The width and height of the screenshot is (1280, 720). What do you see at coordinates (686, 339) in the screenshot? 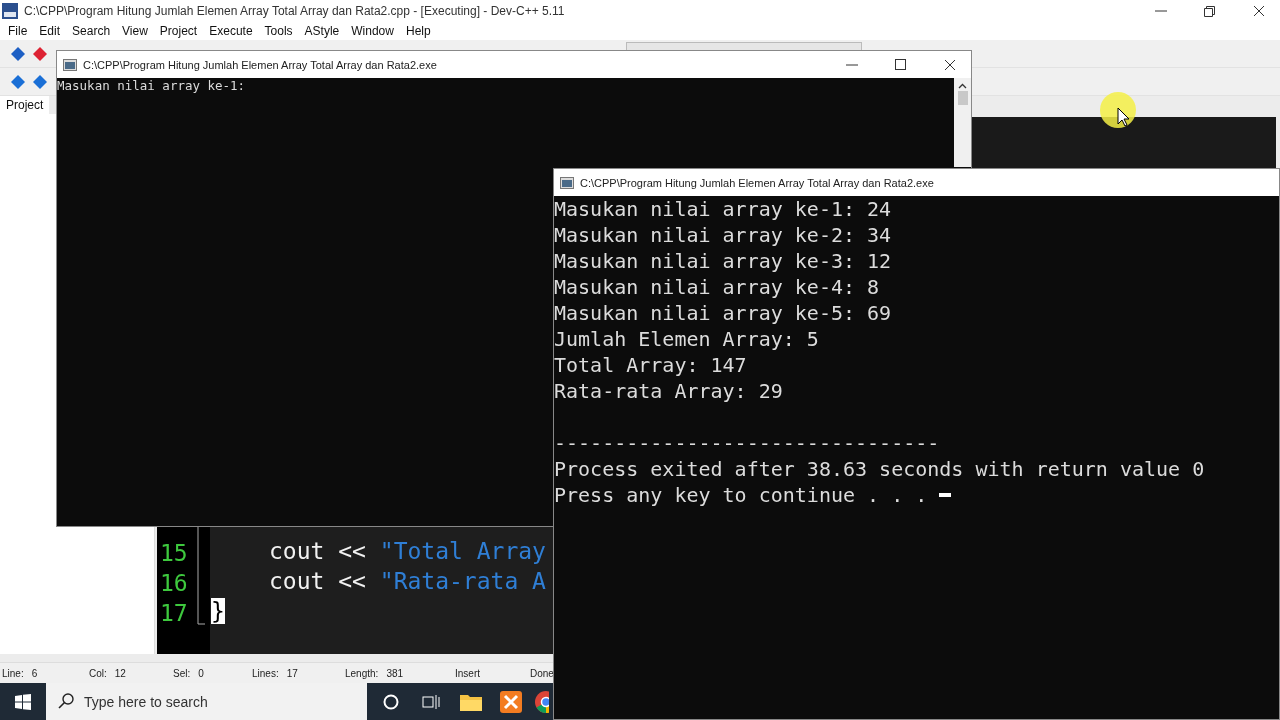
I see `console-line: Jumlah Elemen Array: 5` at bounding box center [686, 339].